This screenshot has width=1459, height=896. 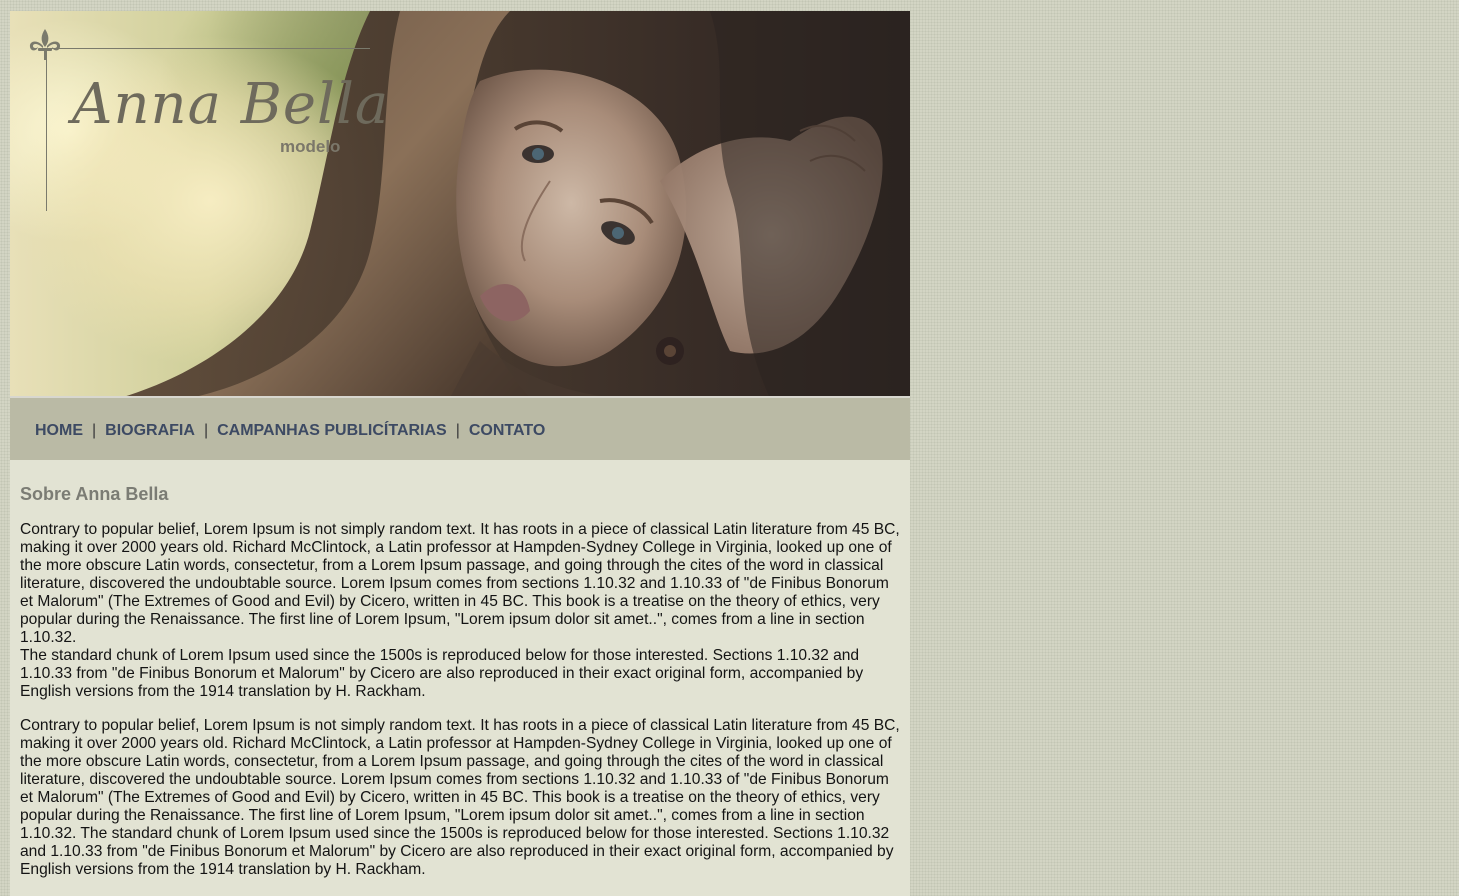 I want to click on nav-item-contato: CONTATO, so click(x=507, y=430).